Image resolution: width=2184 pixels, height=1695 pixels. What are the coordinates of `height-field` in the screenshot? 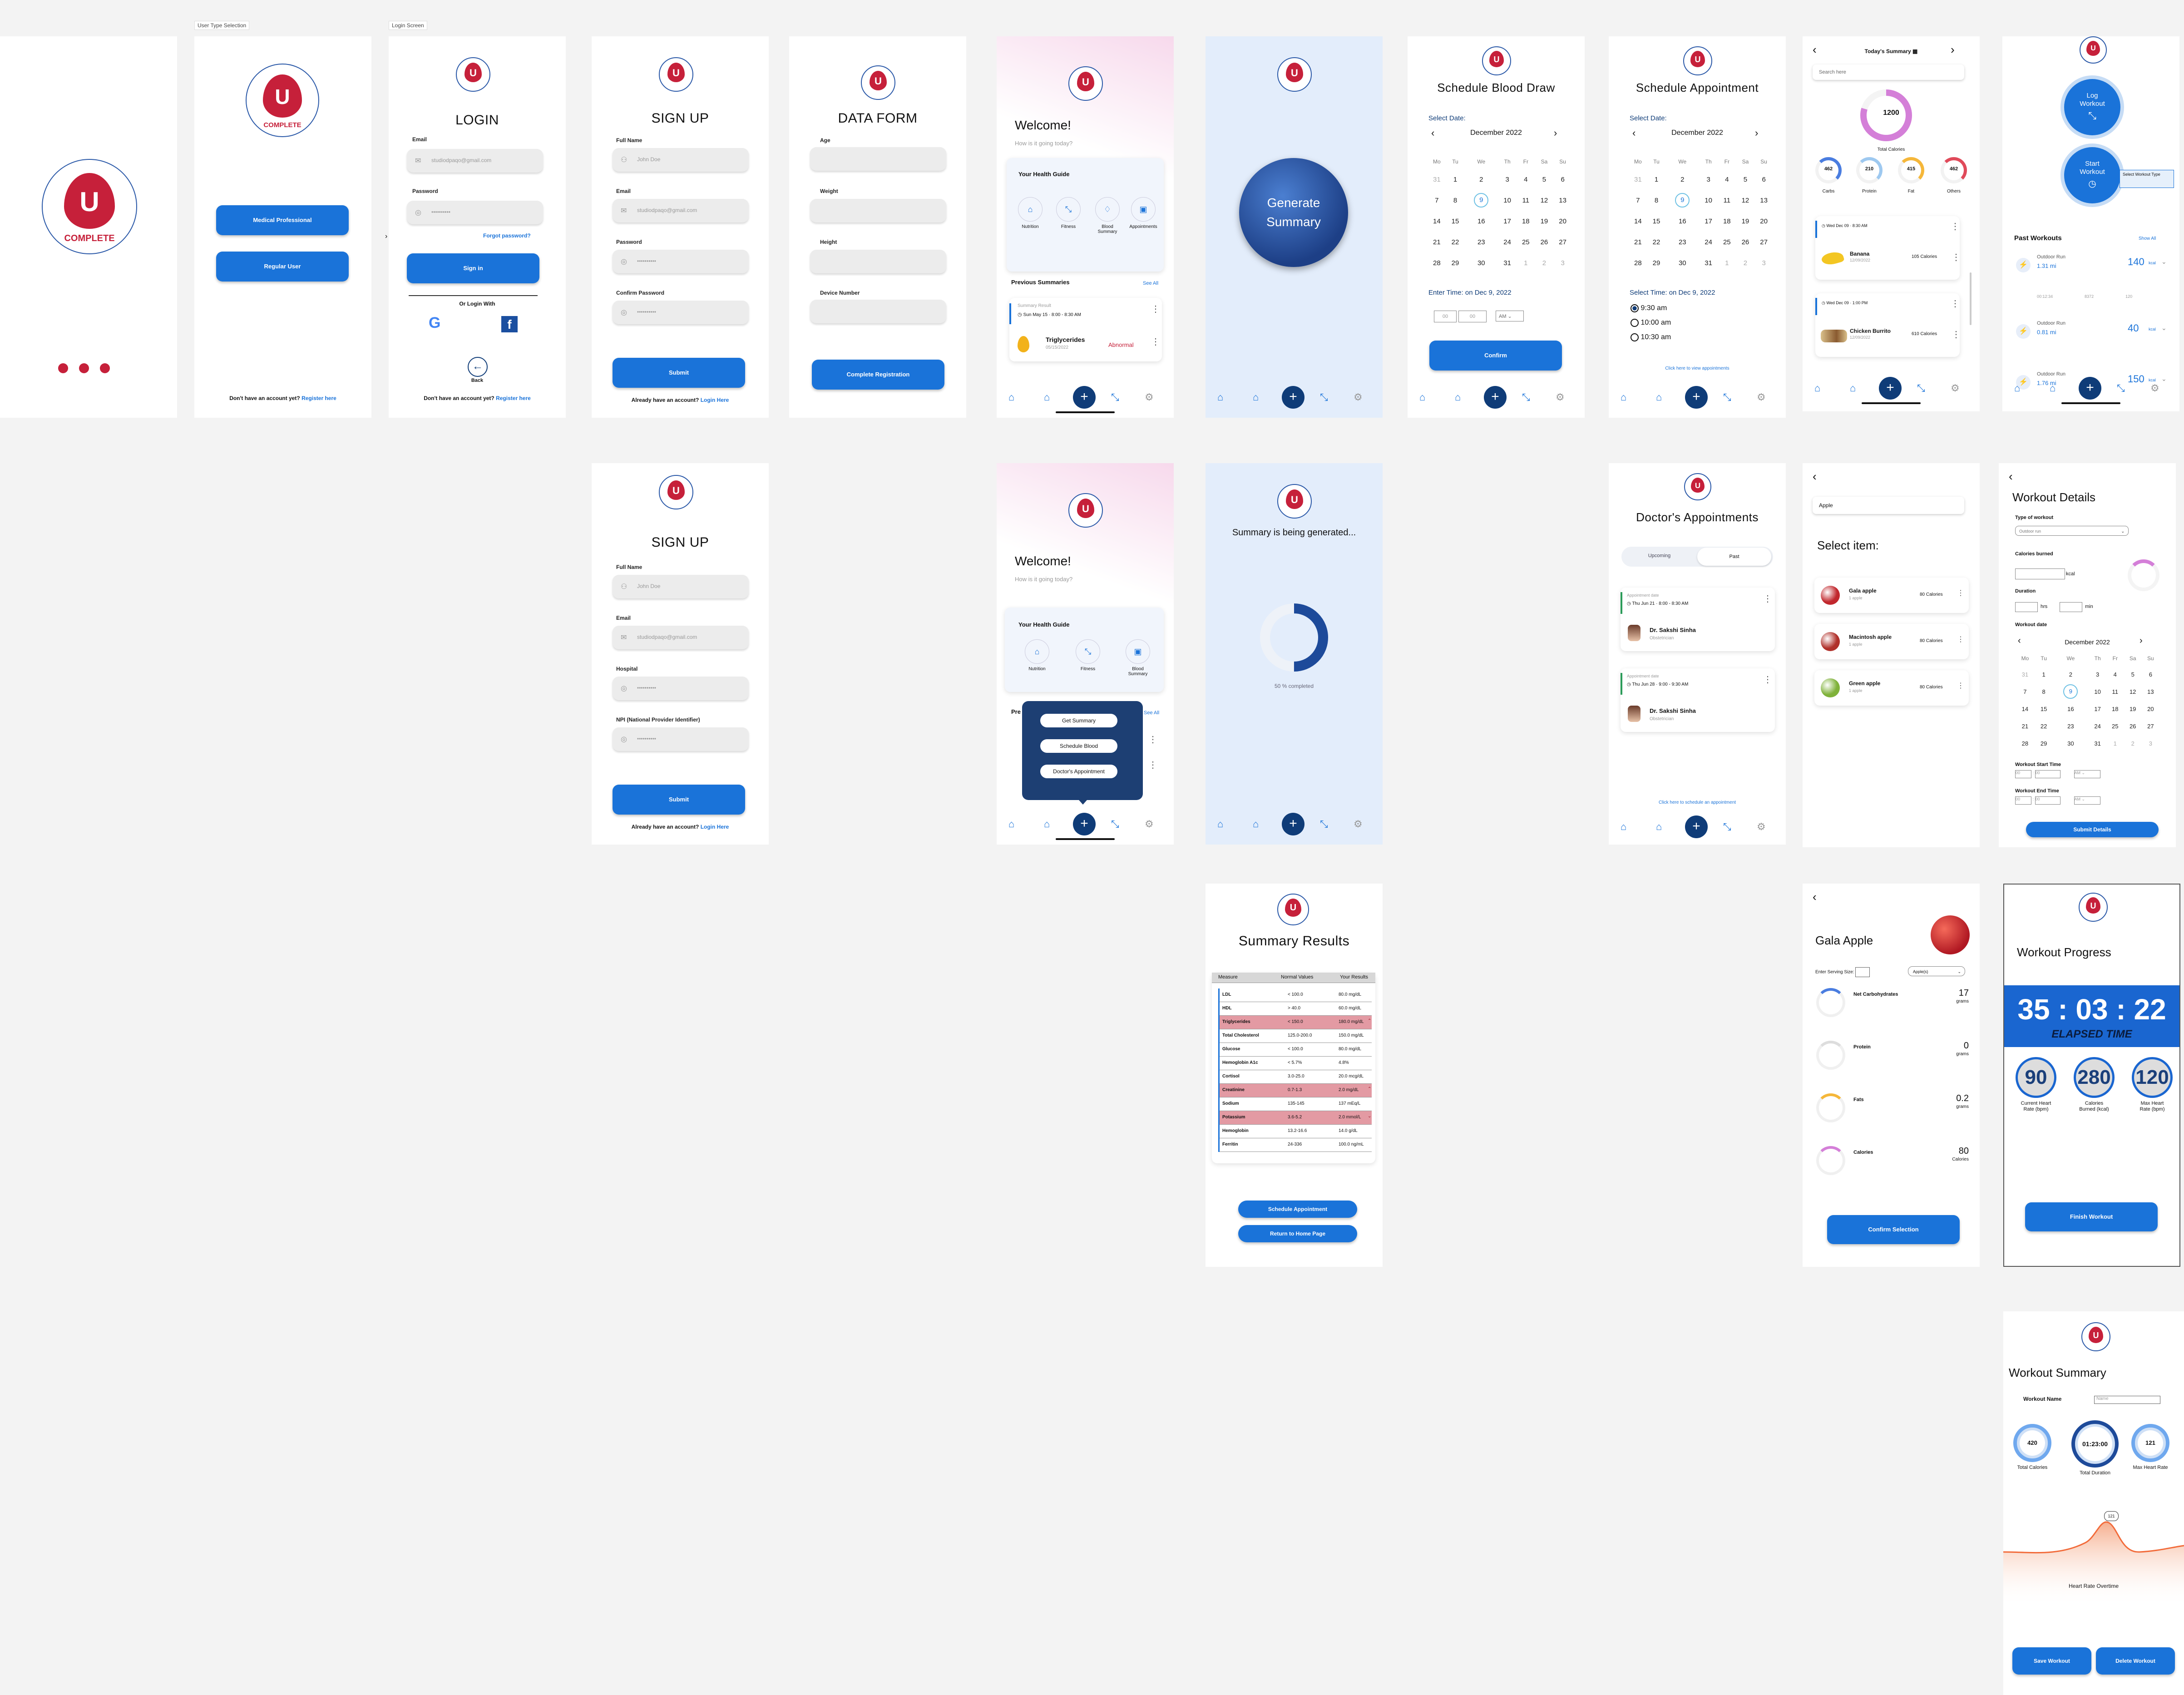 It's located at (878, 261).